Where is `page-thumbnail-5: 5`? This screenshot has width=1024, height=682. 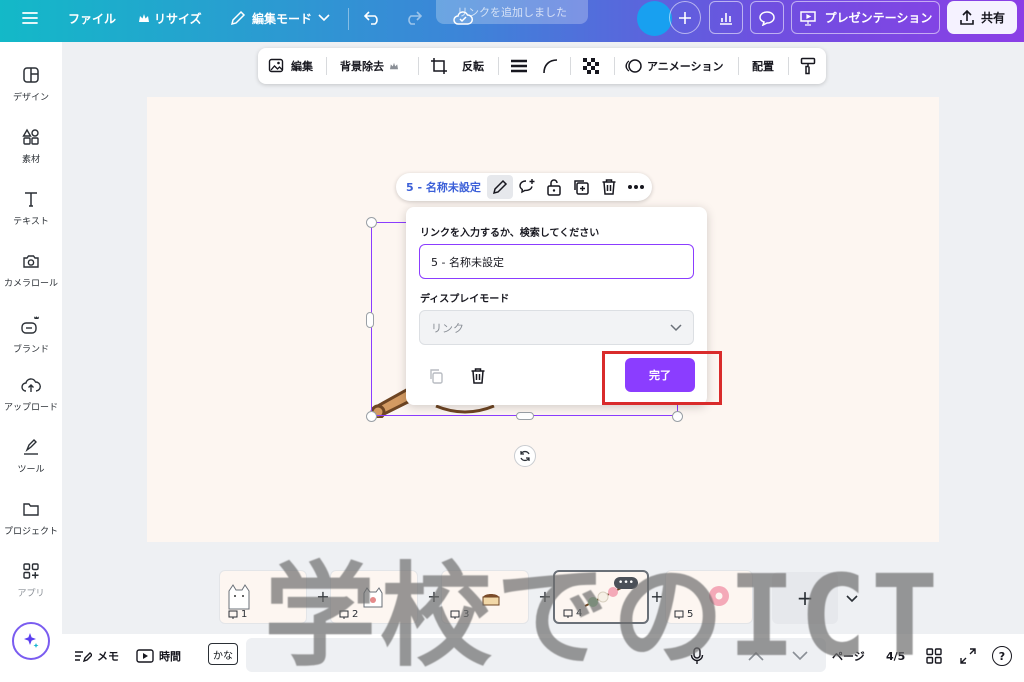
page-thumbnail-5: 5 is located at coordinates (709, 597).